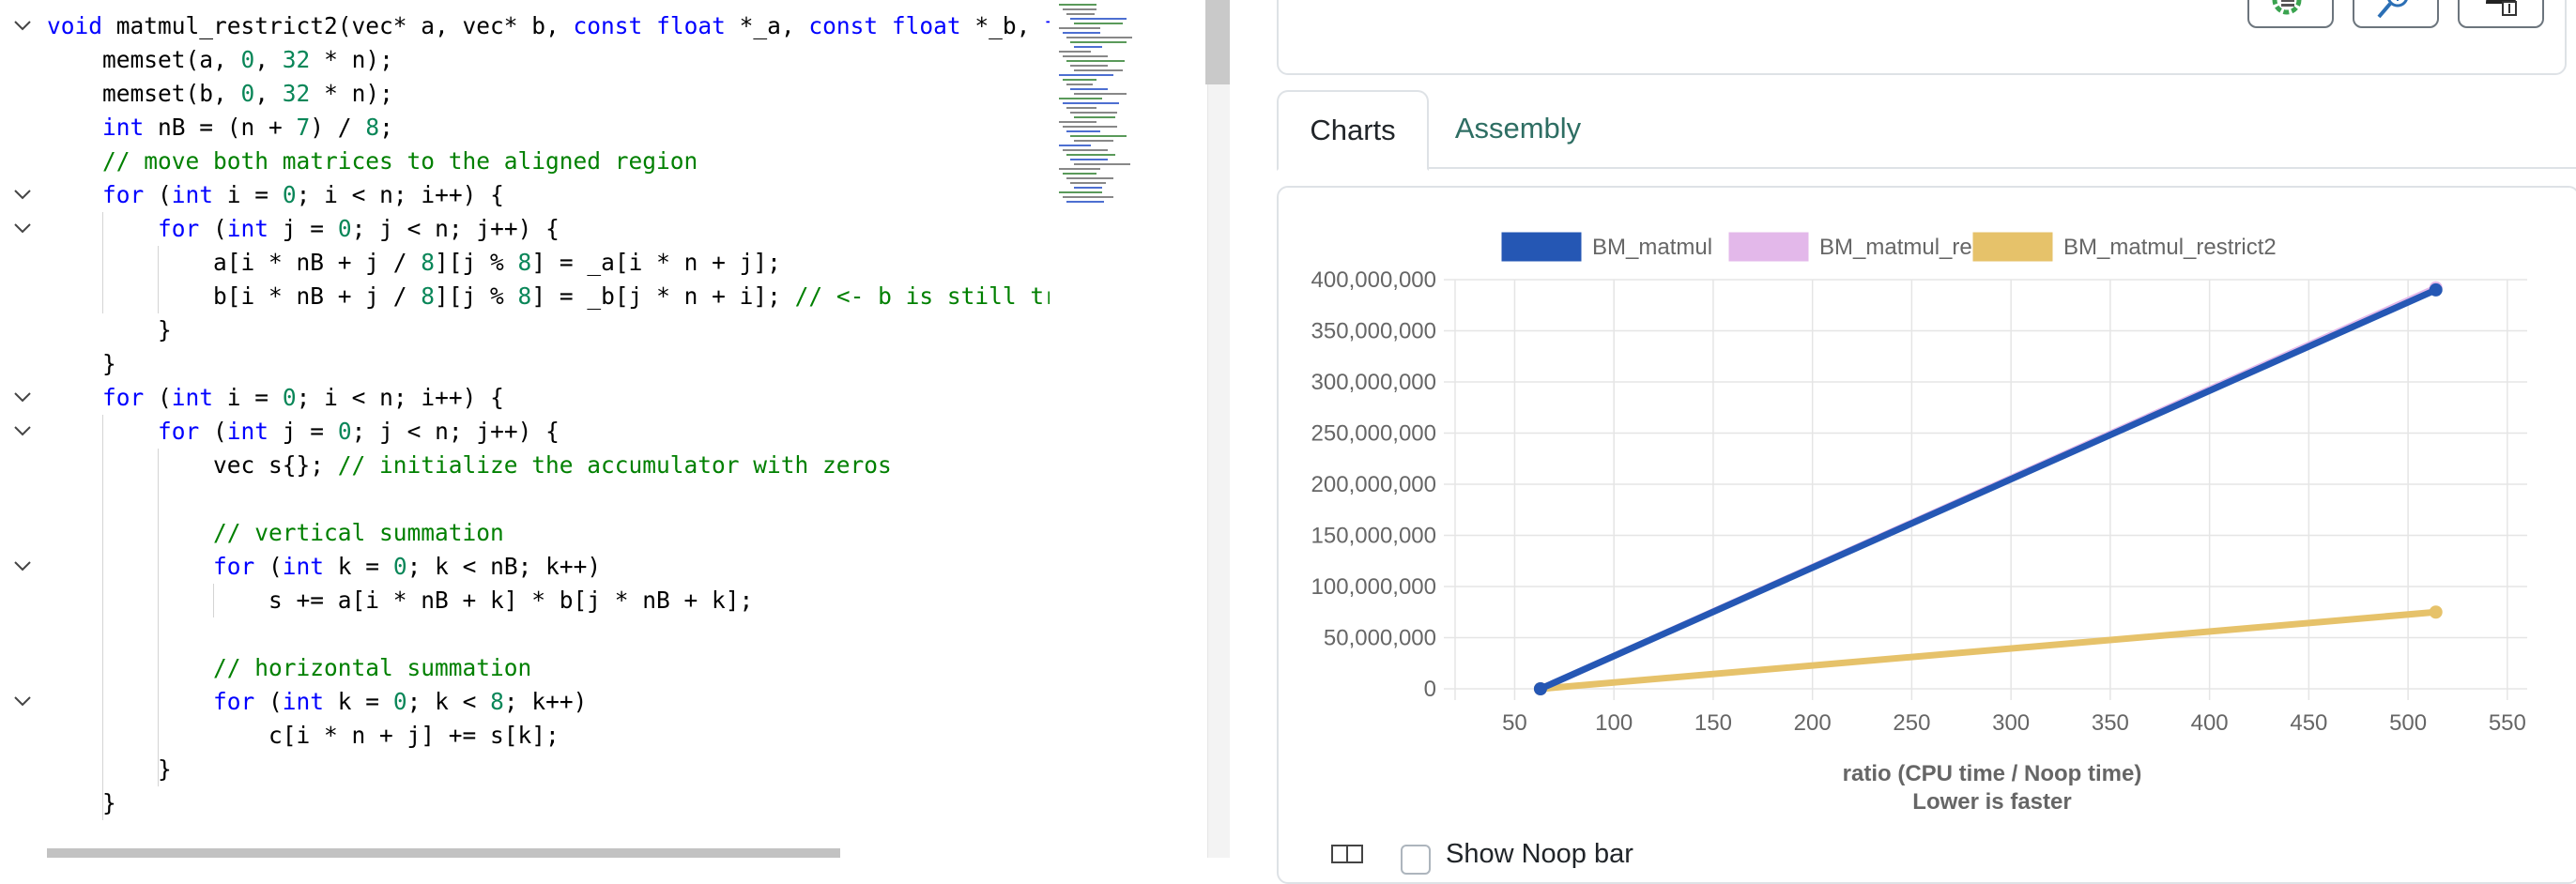 The image size is (2576, 884). Describe the element at coordinates (1353, 130) in the screenshot. I see `tab-charts: Charts` at that location.